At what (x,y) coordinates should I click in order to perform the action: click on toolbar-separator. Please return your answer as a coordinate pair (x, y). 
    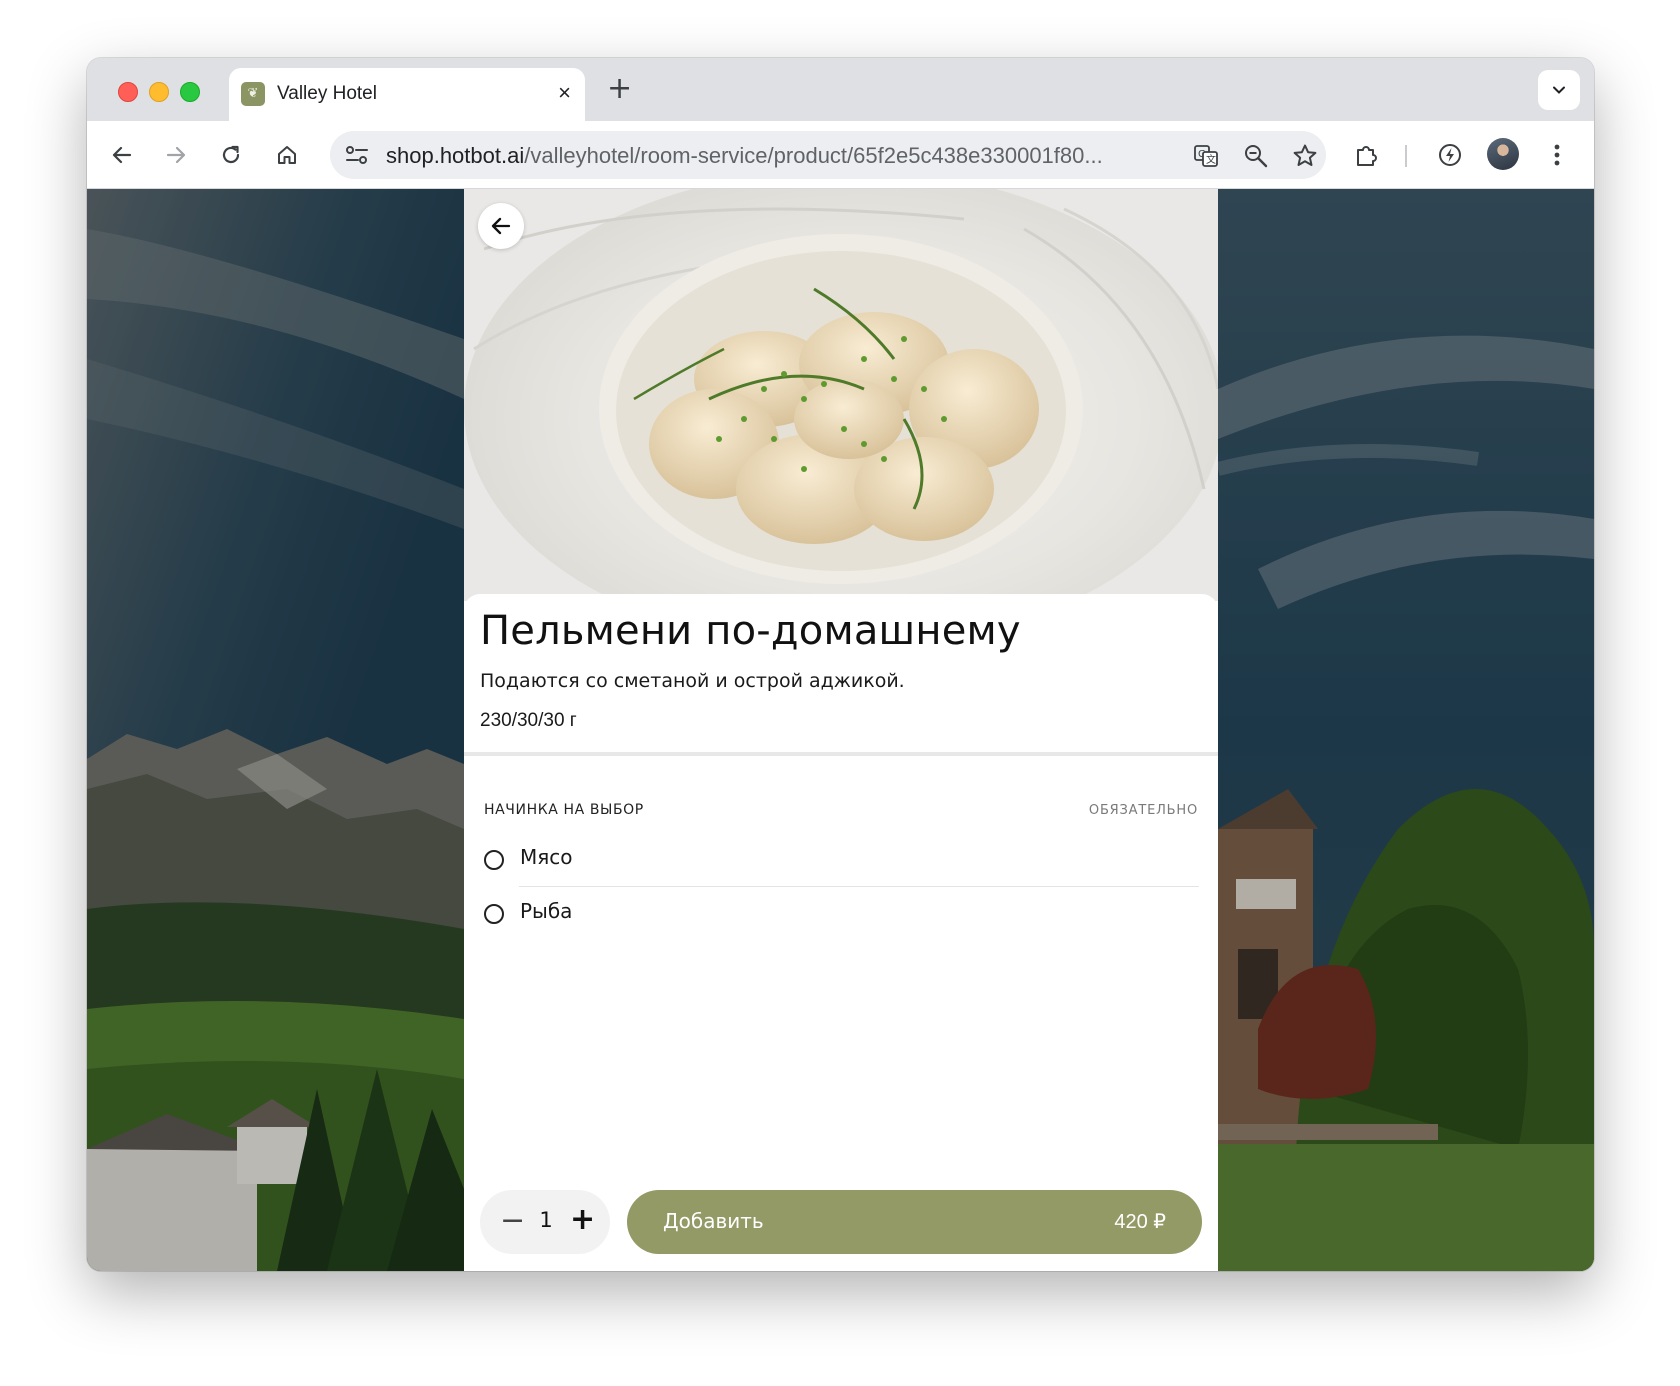
    Looking at the image, I should click on (1406, 156).